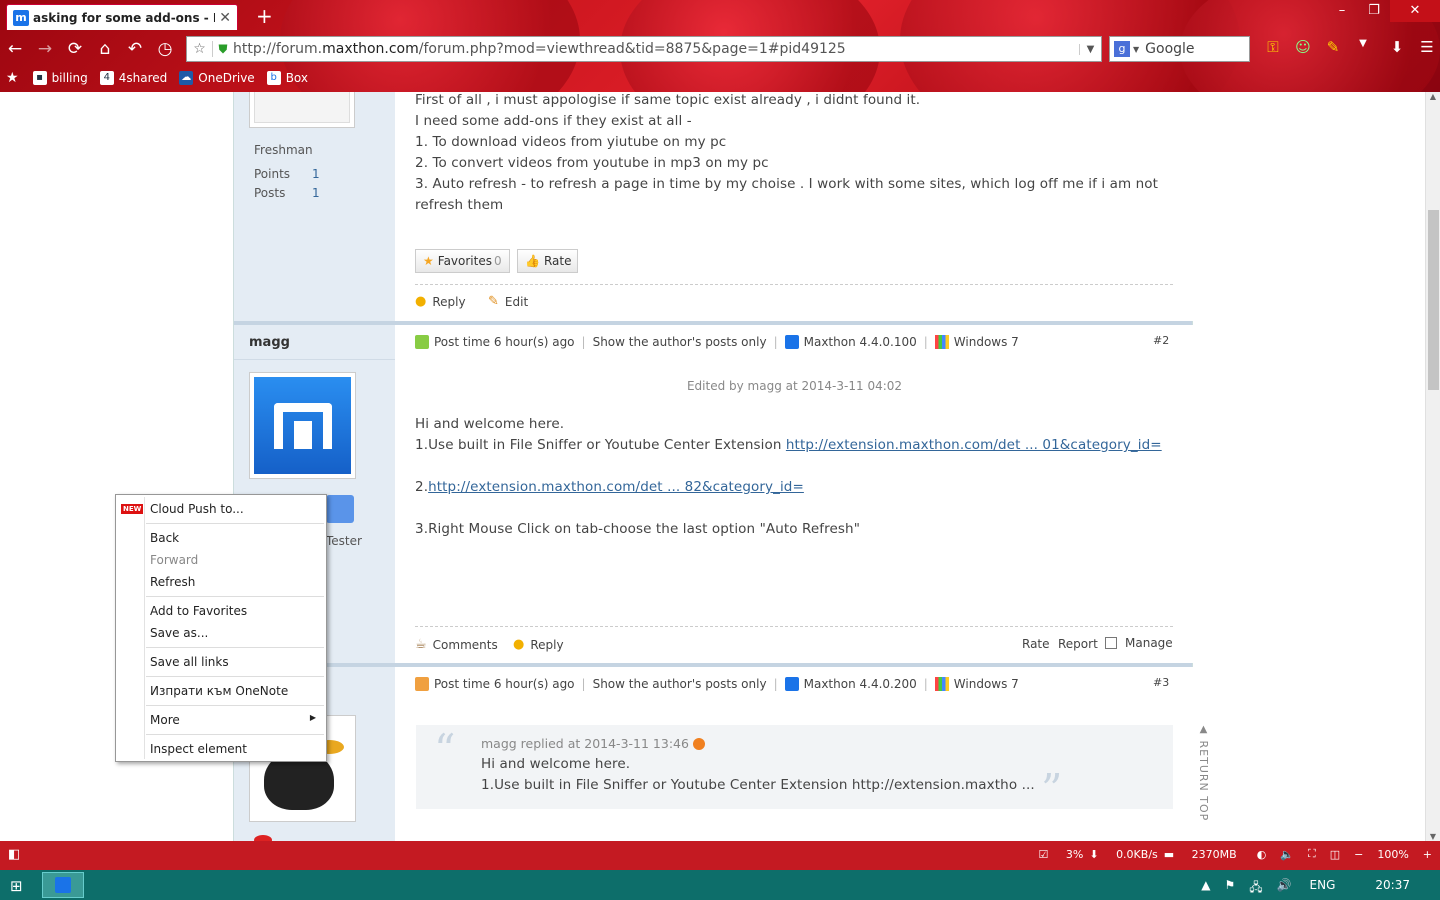  Describe the element at coordinates (1036, 644) in the screenshot. I see `rate-link: Rate` at that location.